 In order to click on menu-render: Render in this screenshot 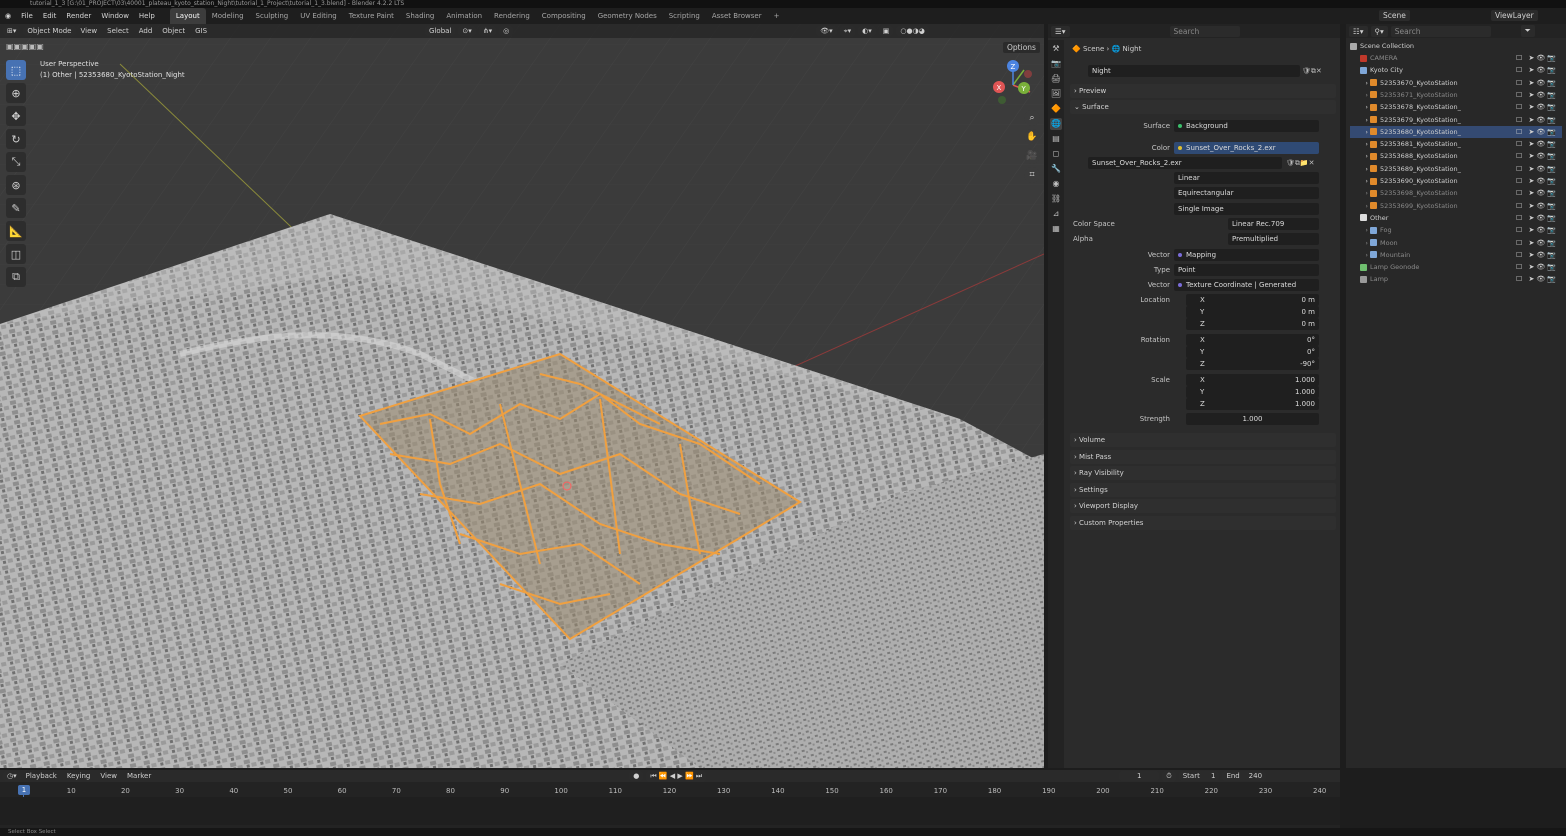, I will do `click(78, 16)`.